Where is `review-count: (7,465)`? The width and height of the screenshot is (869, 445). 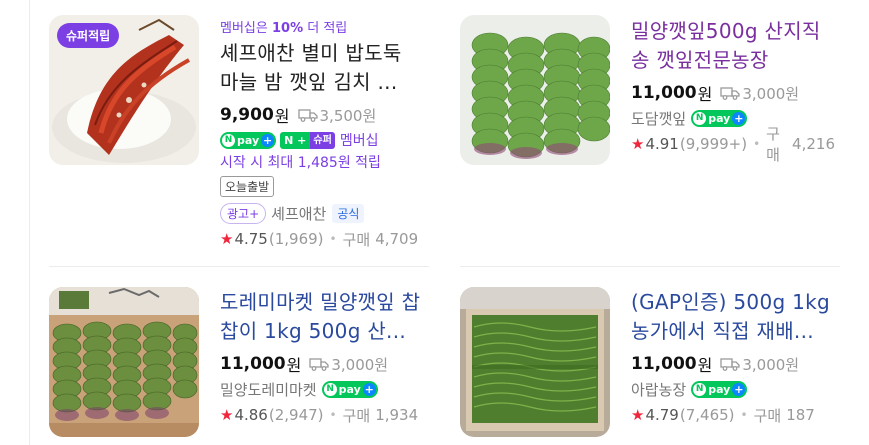
review-count: (7,465) is located at coordinates (707, 415).